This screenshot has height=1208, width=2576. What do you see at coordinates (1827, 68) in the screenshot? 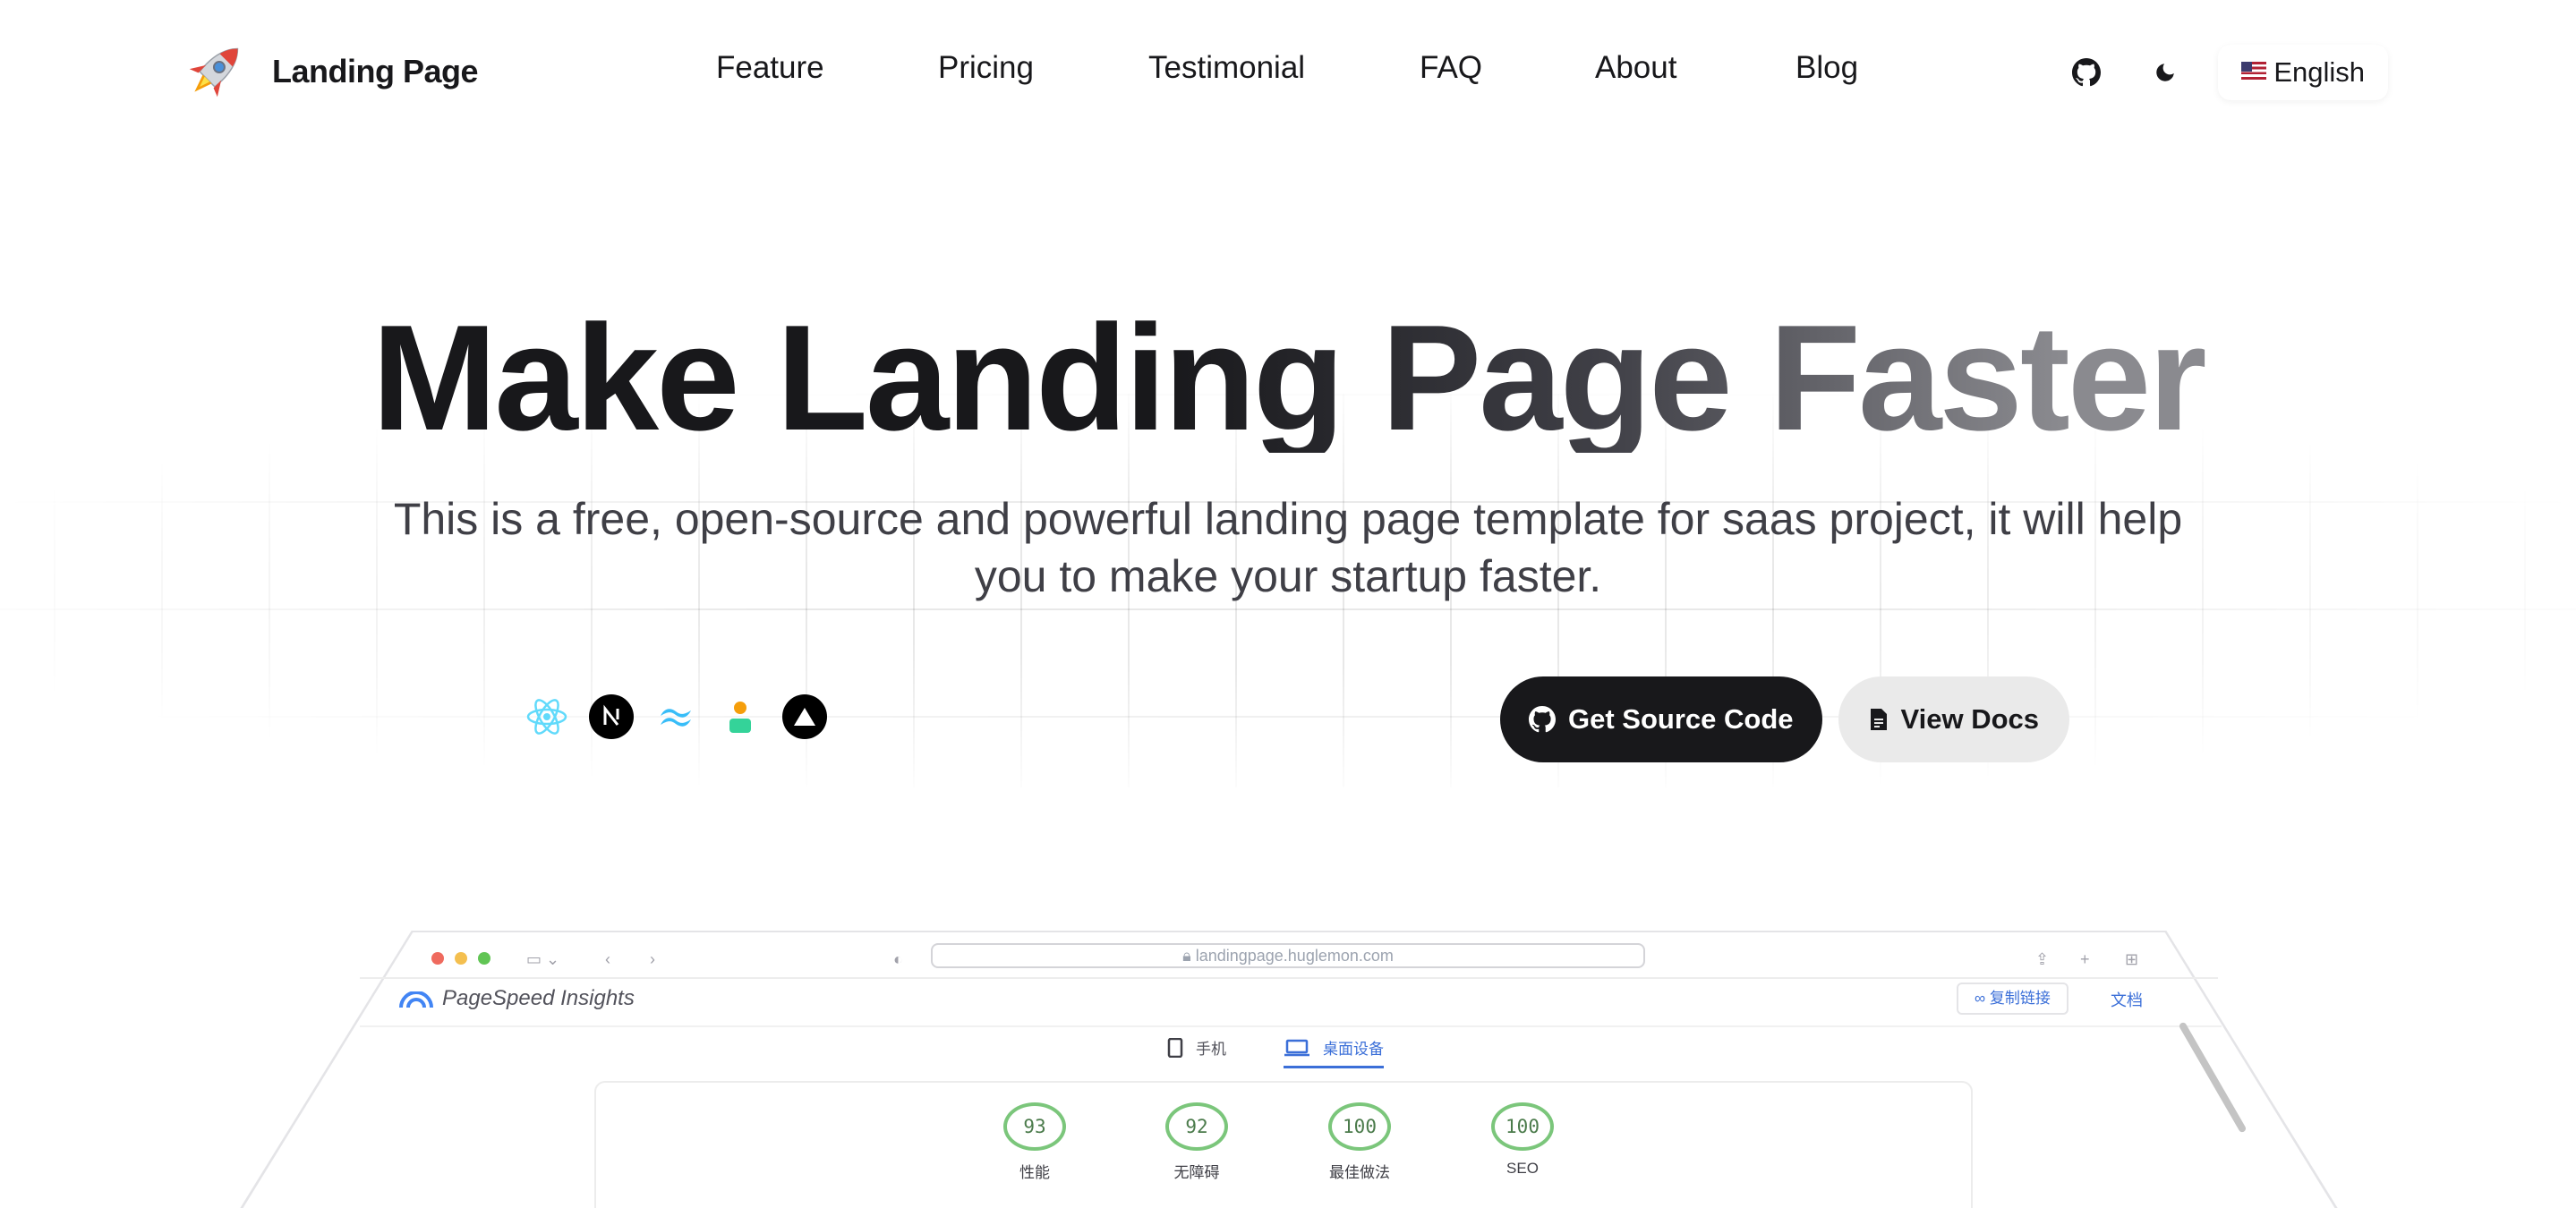
I see `nav-blog: Blog` at bounding box center [1827, 68].